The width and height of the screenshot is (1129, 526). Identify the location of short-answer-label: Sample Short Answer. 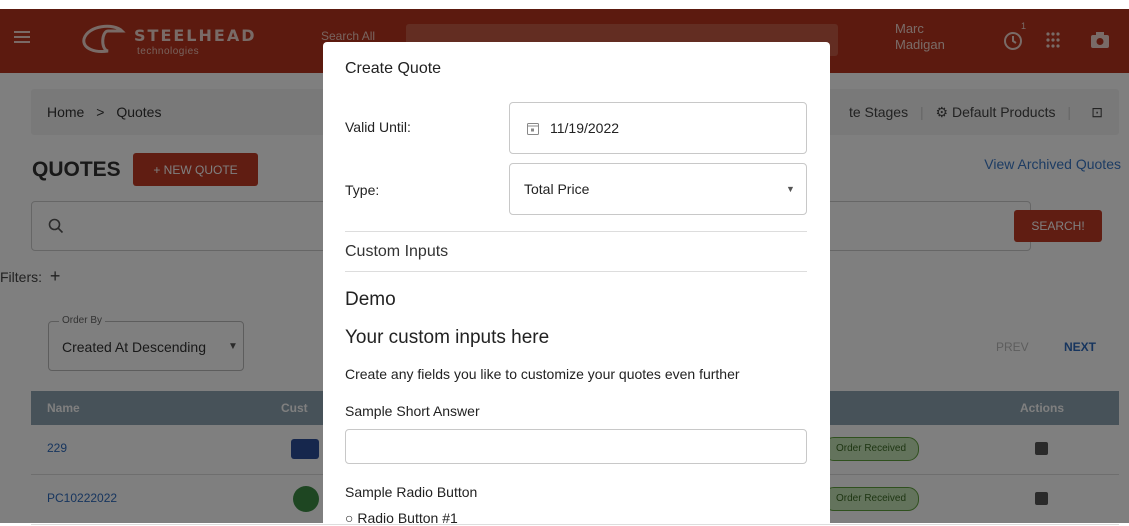
(412, 411).